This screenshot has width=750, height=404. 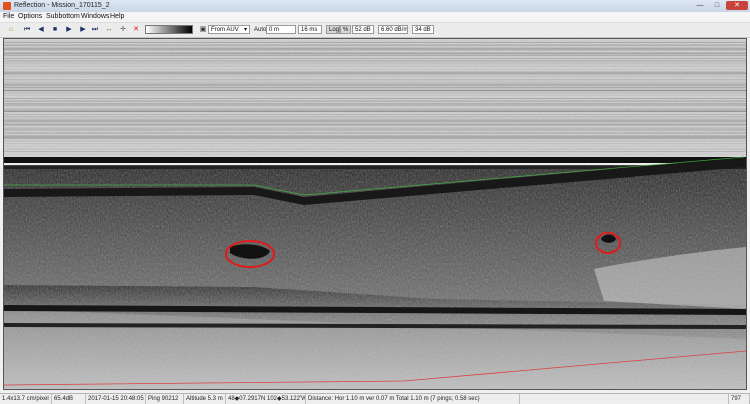 What do you see at coordinates (55, 30) in the screenshot?
I see `stop-icon: ■` at bounding box center [55, 30].